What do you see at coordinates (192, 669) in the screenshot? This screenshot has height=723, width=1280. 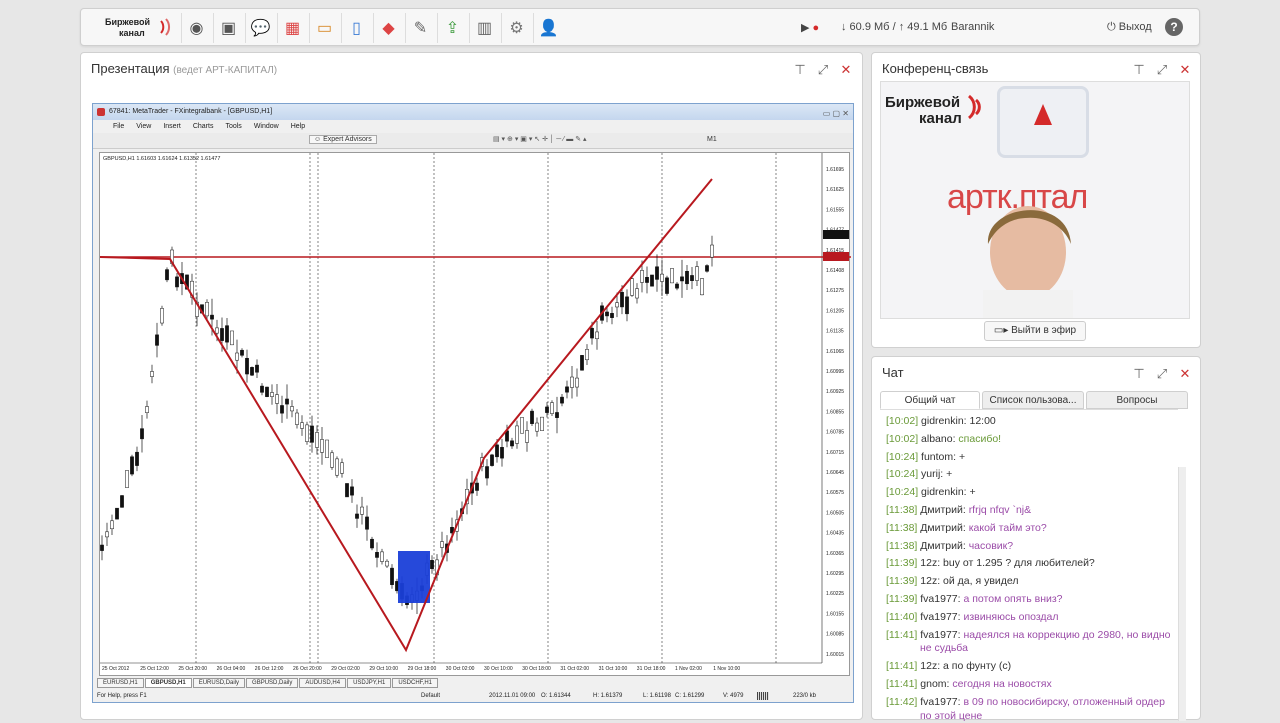 I see `time-label: 25 Oct 20:00` at bounding box center [192, 669].